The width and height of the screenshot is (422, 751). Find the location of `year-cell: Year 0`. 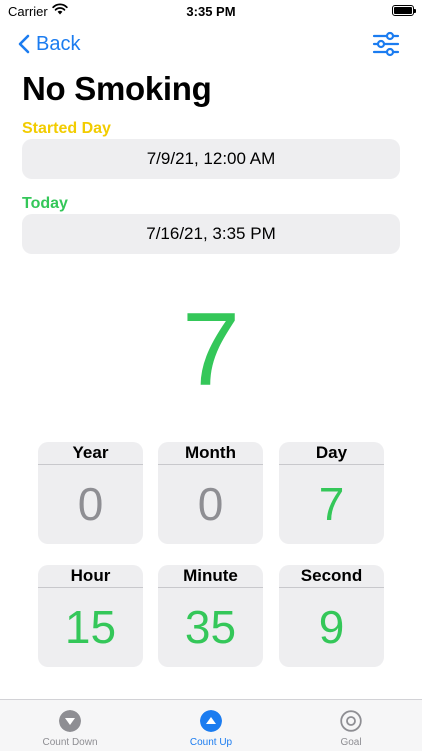

year-cell: Year 0 is located at coordinates (90, 493).